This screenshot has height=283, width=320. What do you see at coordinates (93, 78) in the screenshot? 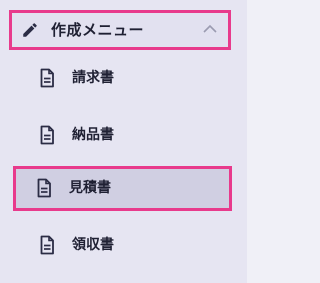
I see `menu-item-label: 請求書` at bounding box center [93, 78].